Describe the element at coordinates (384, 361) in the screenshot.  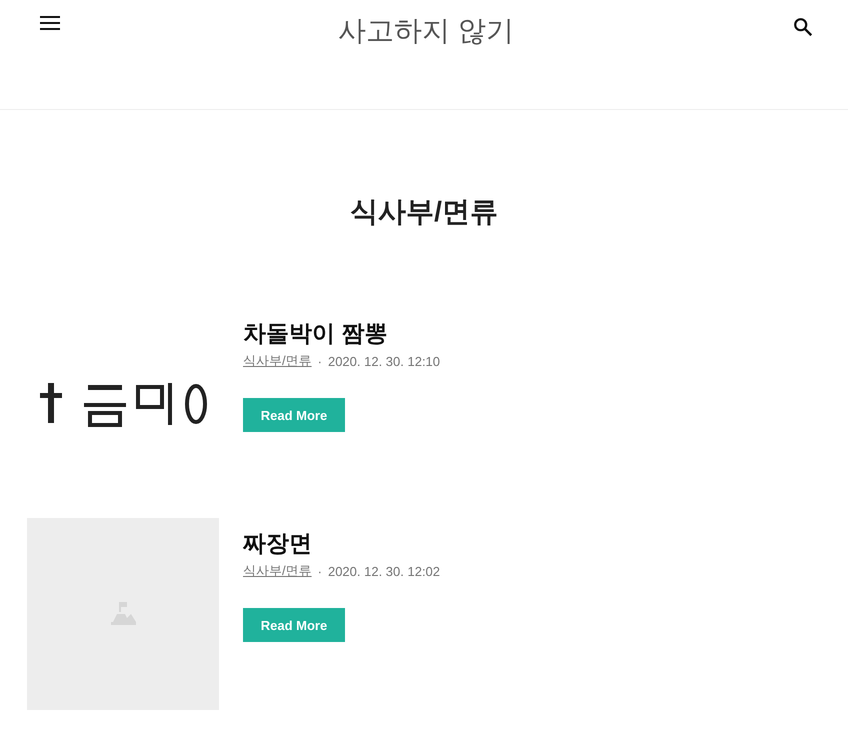
I see `post-date: 2020. 12. 30. 12:10` at that location.